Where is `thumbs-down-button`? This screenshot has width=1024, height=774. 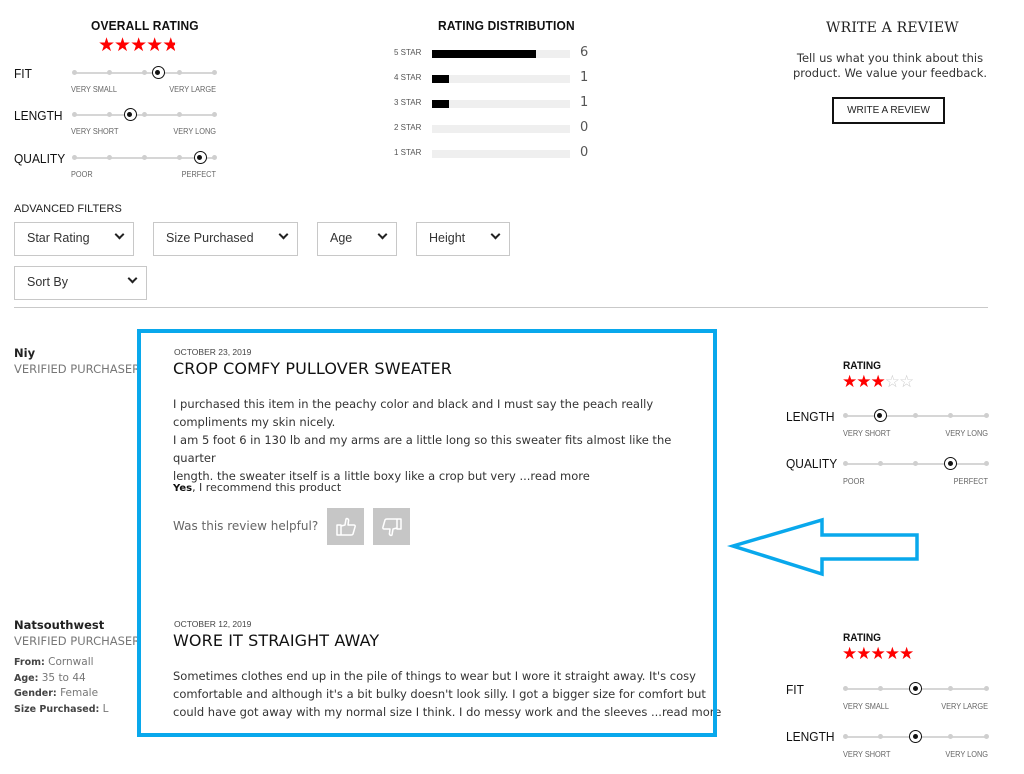 thumbs-down-button is located at coordinates (391, 526).